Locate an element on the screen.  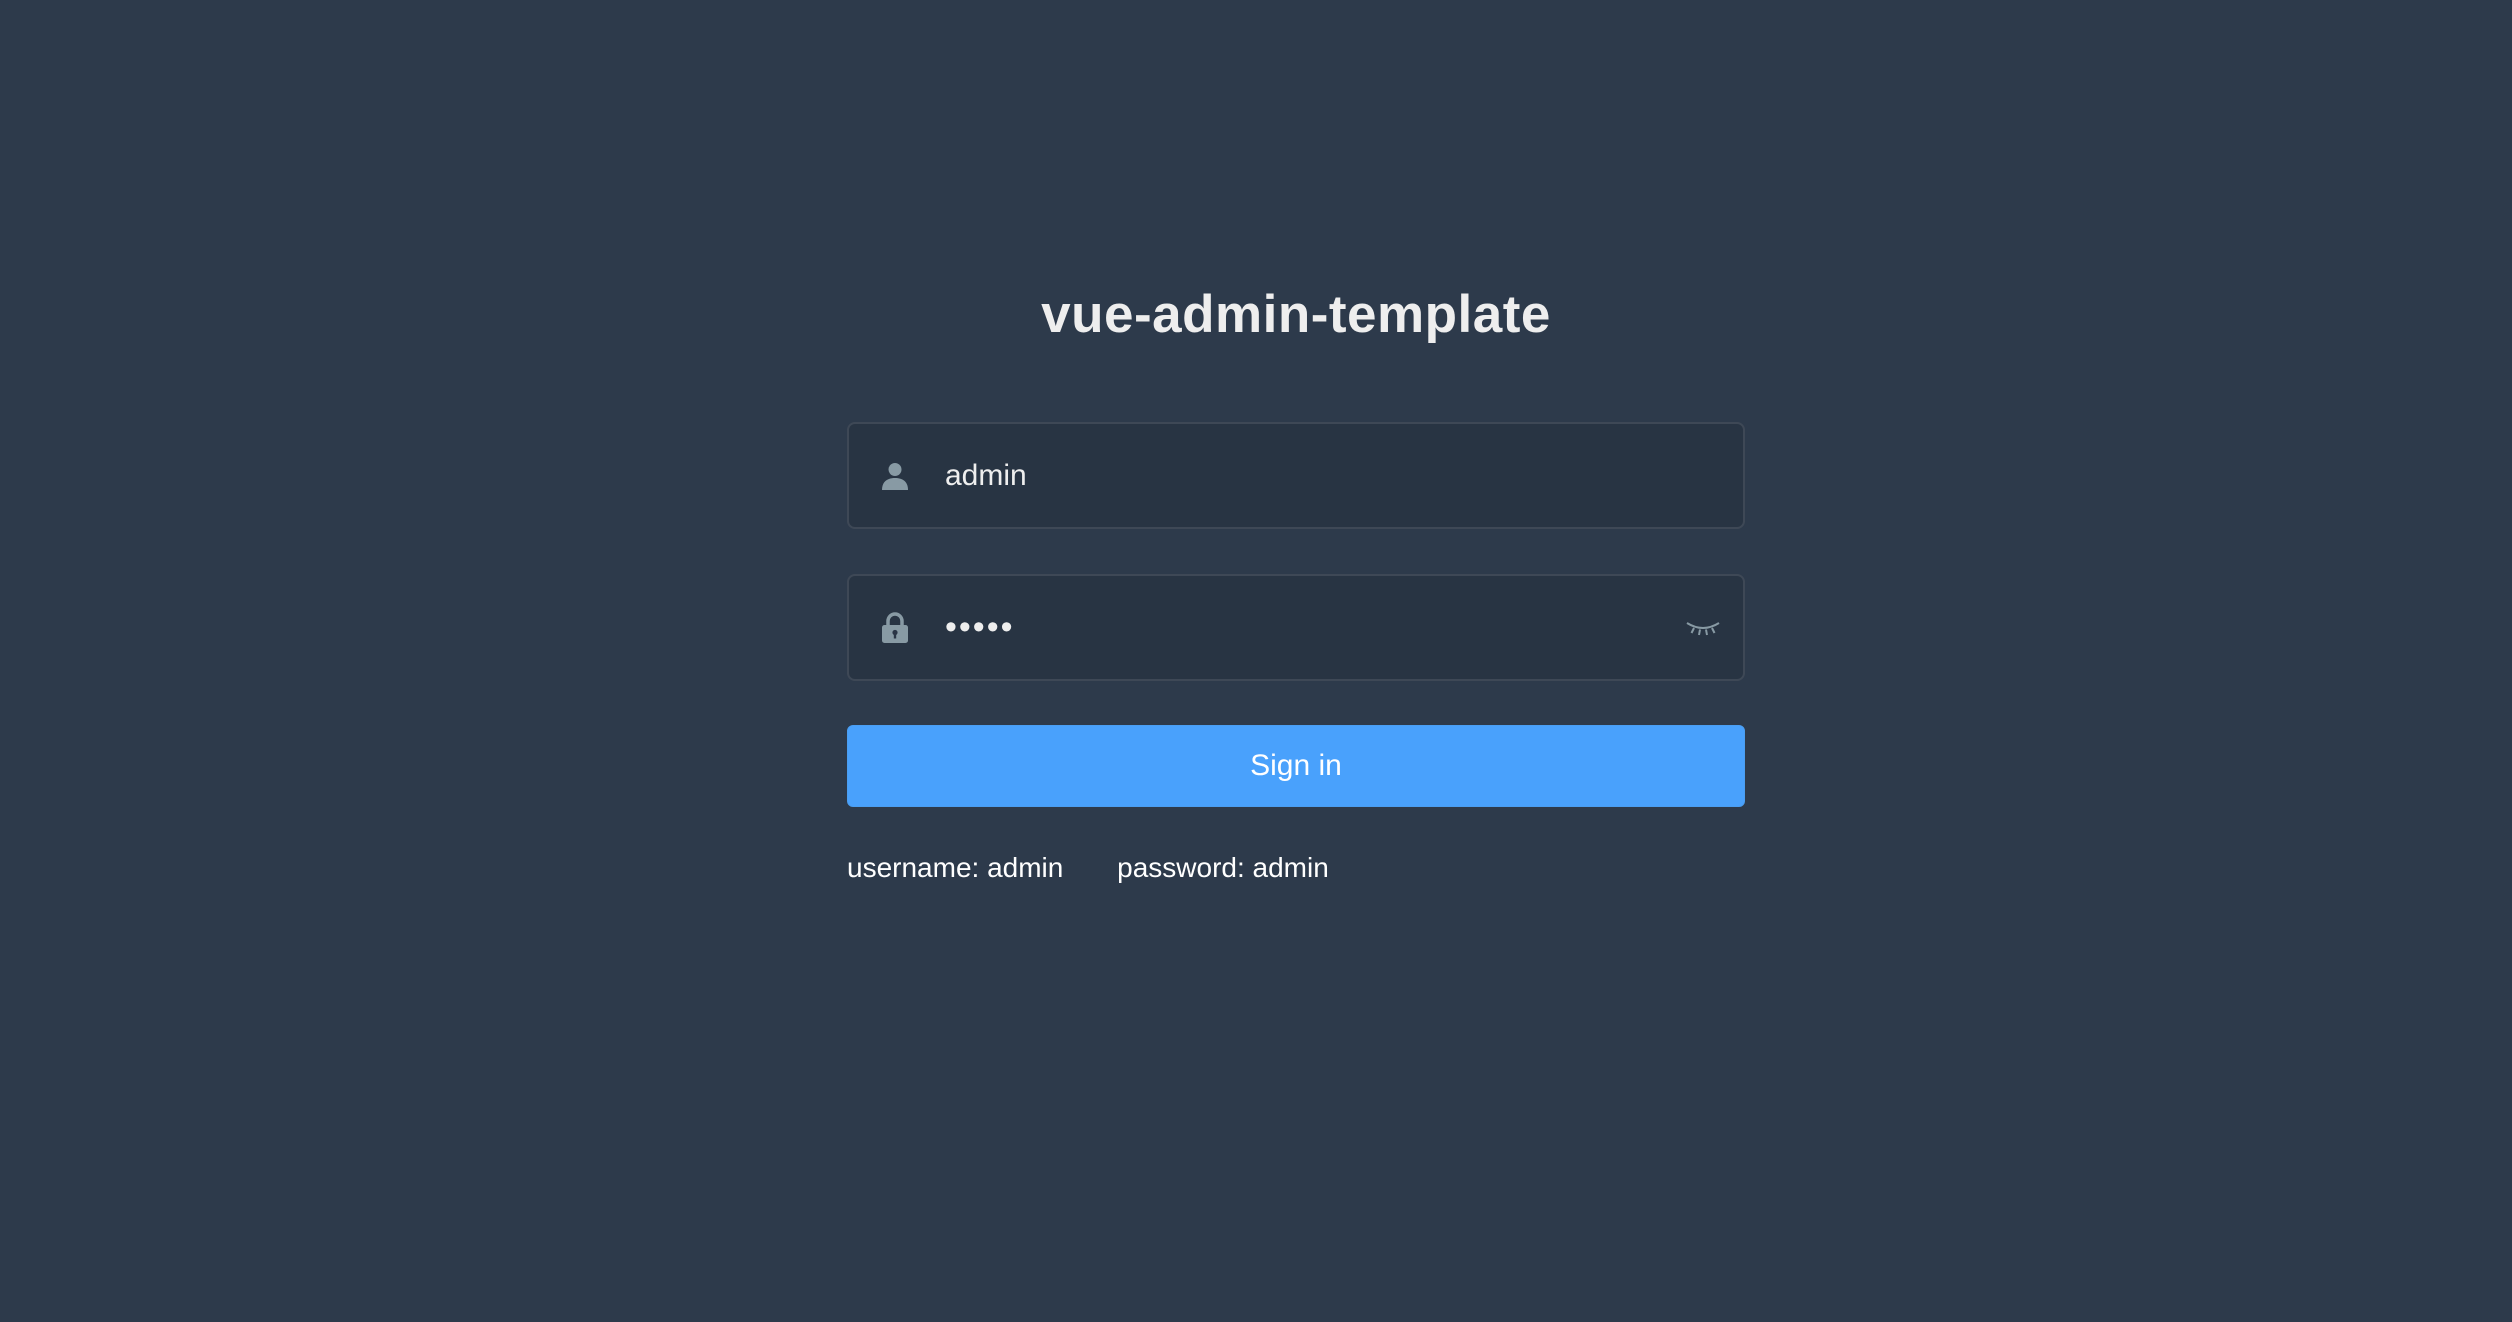
login-tips: username: admin password: admin is located at coordinates (1088, 868).